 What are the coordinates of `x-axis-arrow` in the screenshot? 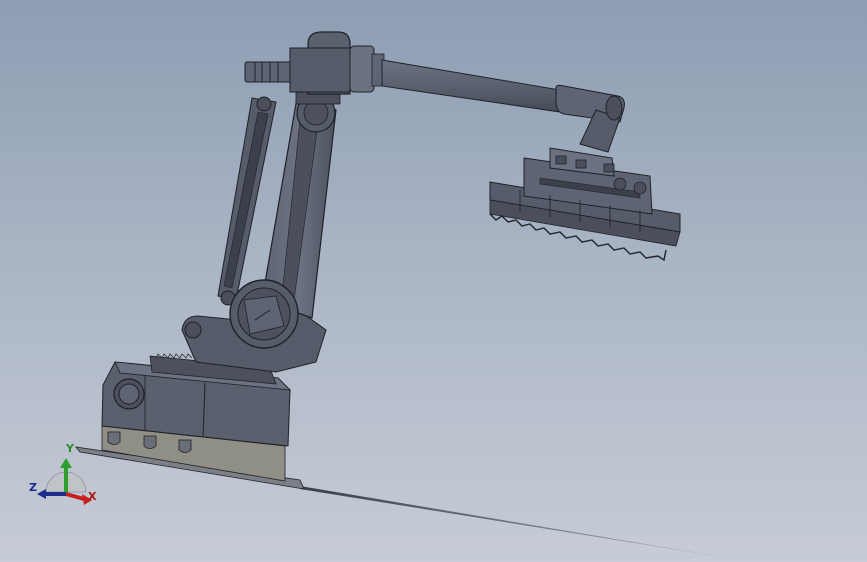 It's located at (75, 496).